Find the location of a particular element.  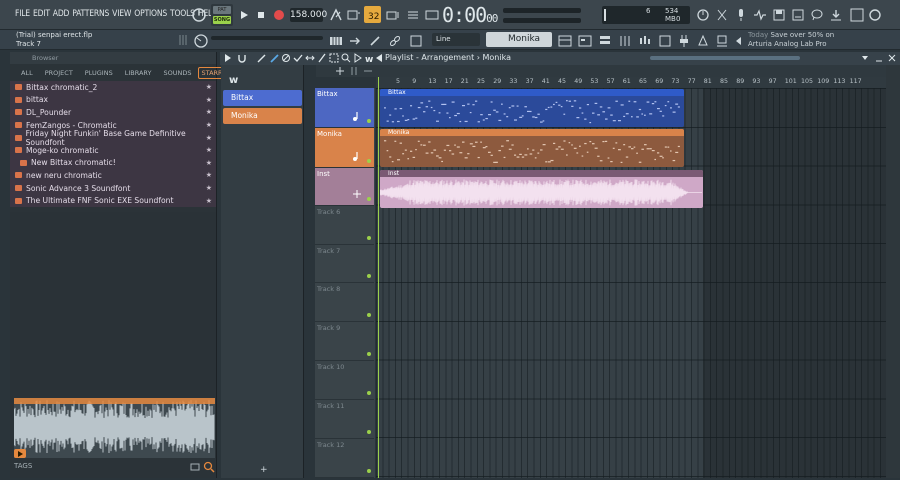

slip-tool-icon is located at coordinates (310, 58).